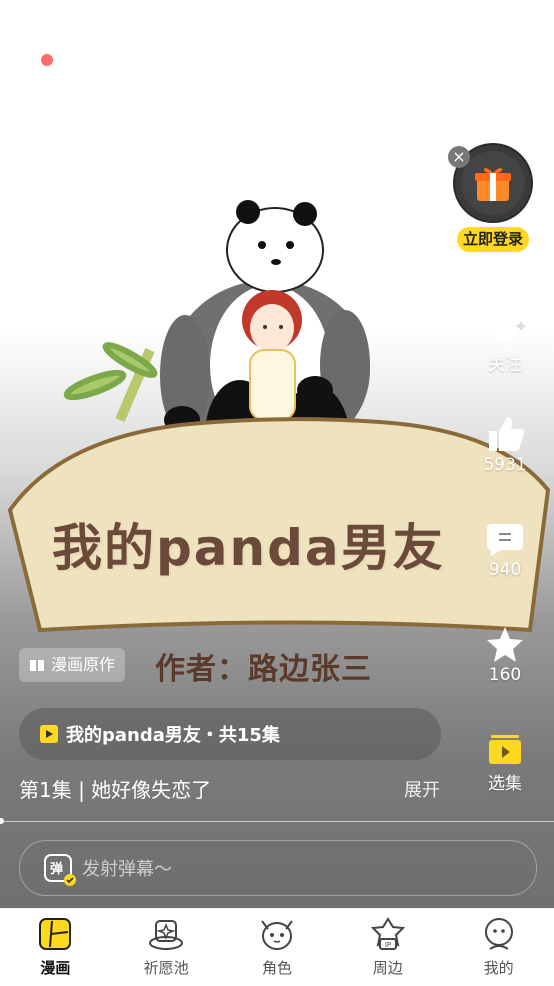 Image resolution: width=554 pixels, height=986 pixels. Describe the element at coordinates (277, 935) in the screenshot. I see `character-icon` at that location.